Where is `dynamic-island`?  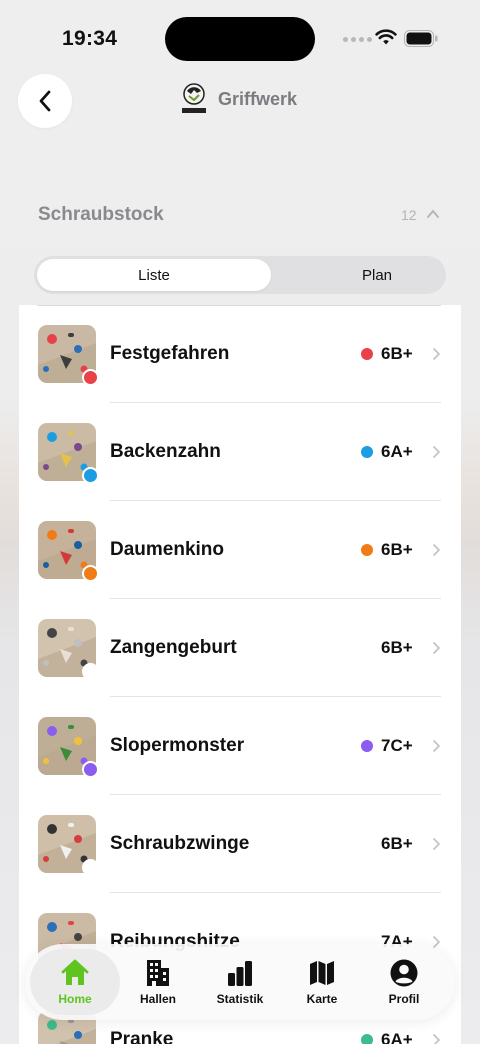 dynamic-island is located at coordinates (240, 39).